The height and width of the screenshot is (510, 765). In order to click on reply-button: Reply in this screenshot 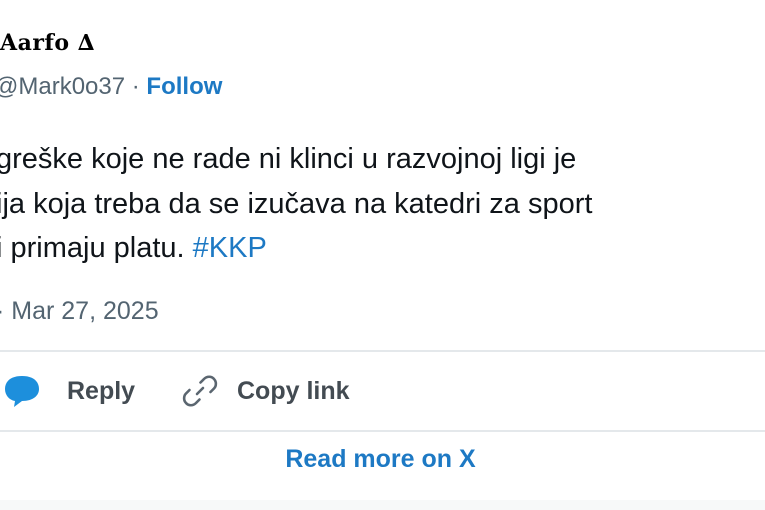, I will do `click(68, 391)`.